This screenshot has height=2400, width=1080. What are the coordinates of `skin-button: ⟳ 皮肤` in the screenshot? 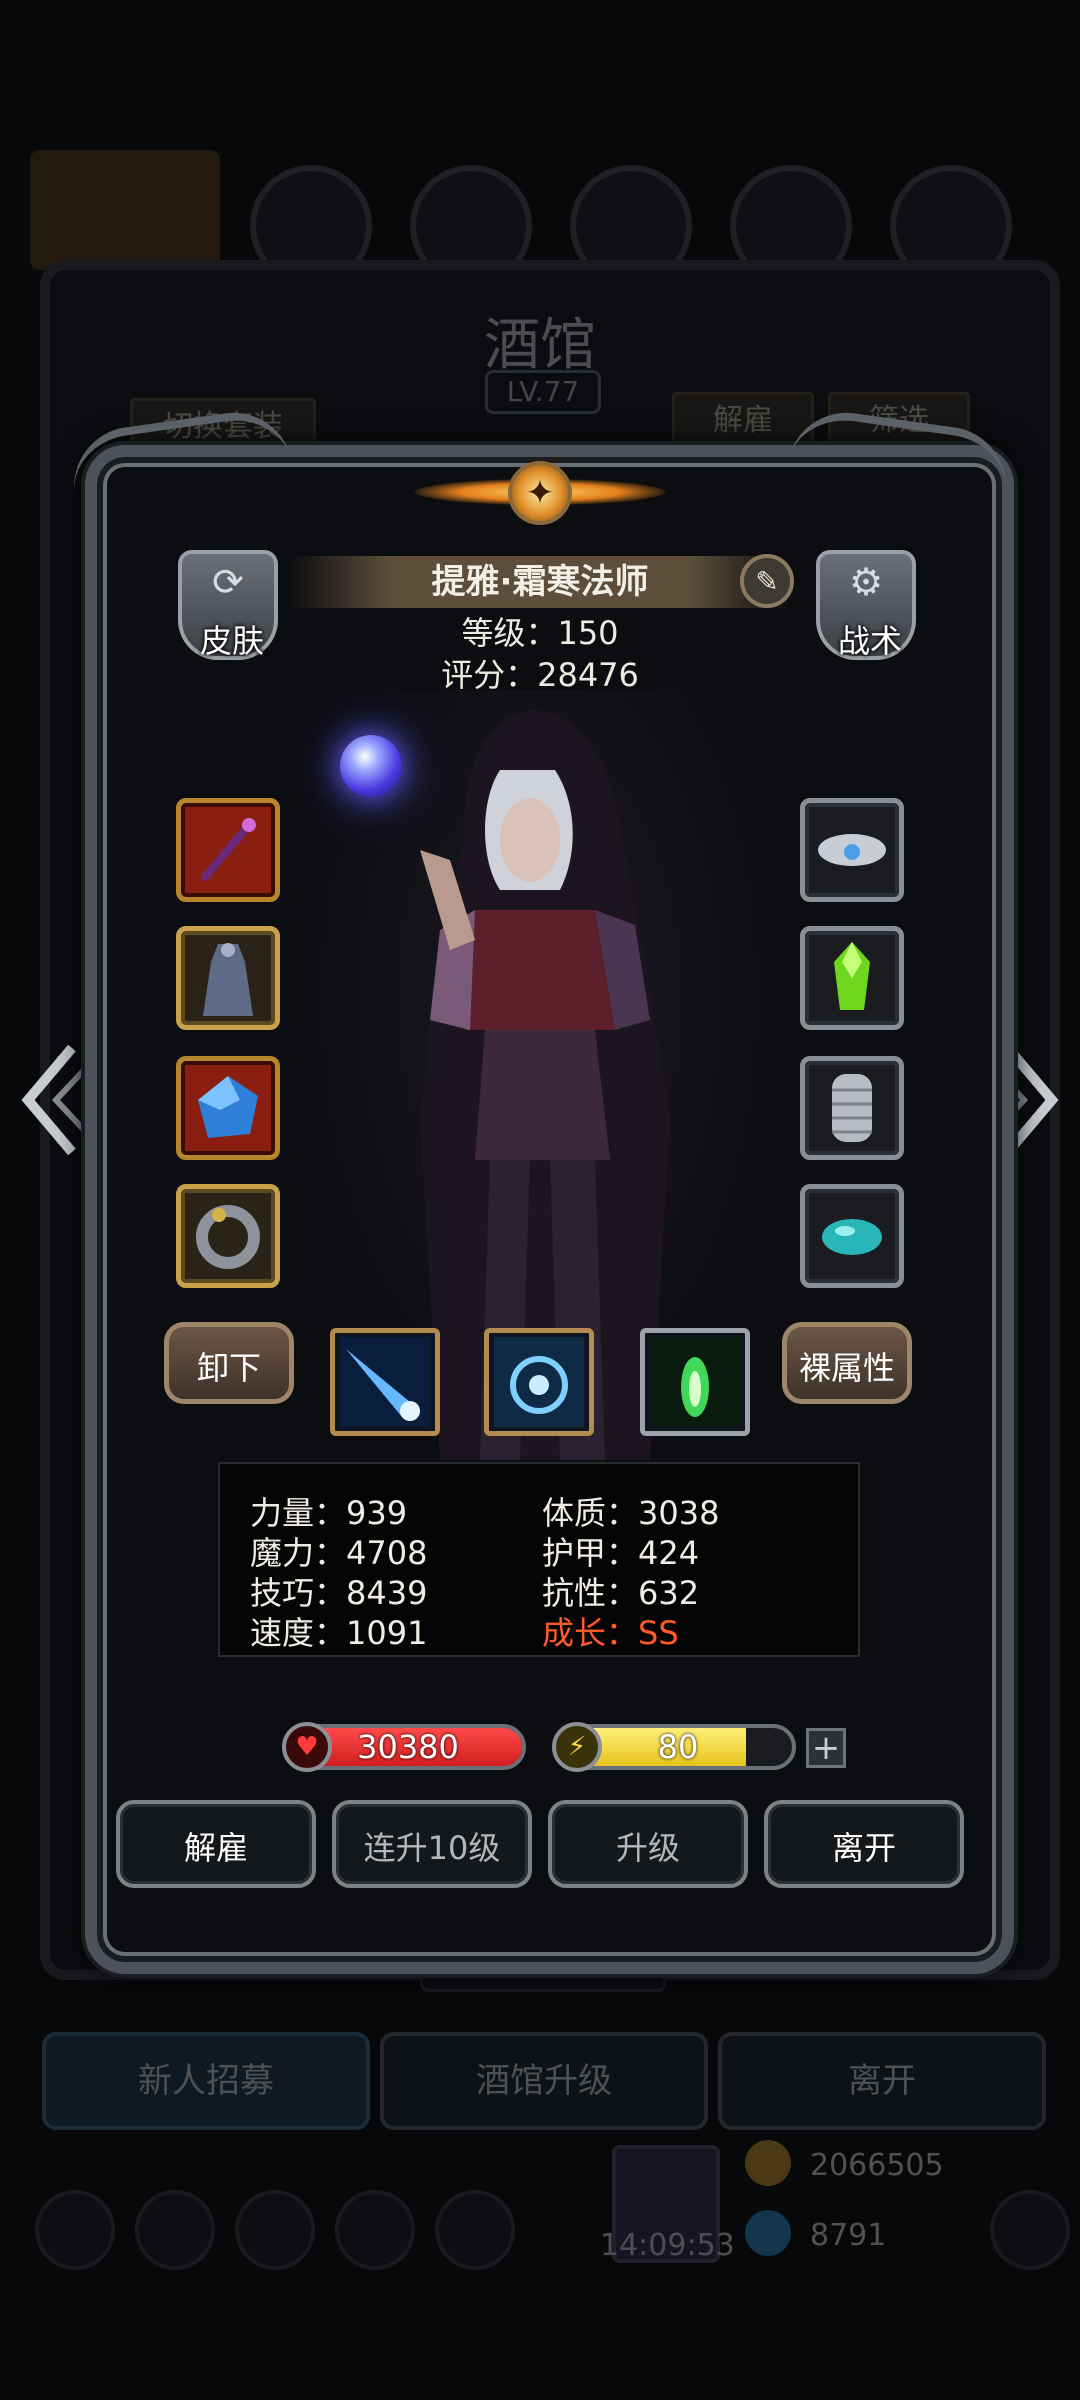 It's located at (228, 605).